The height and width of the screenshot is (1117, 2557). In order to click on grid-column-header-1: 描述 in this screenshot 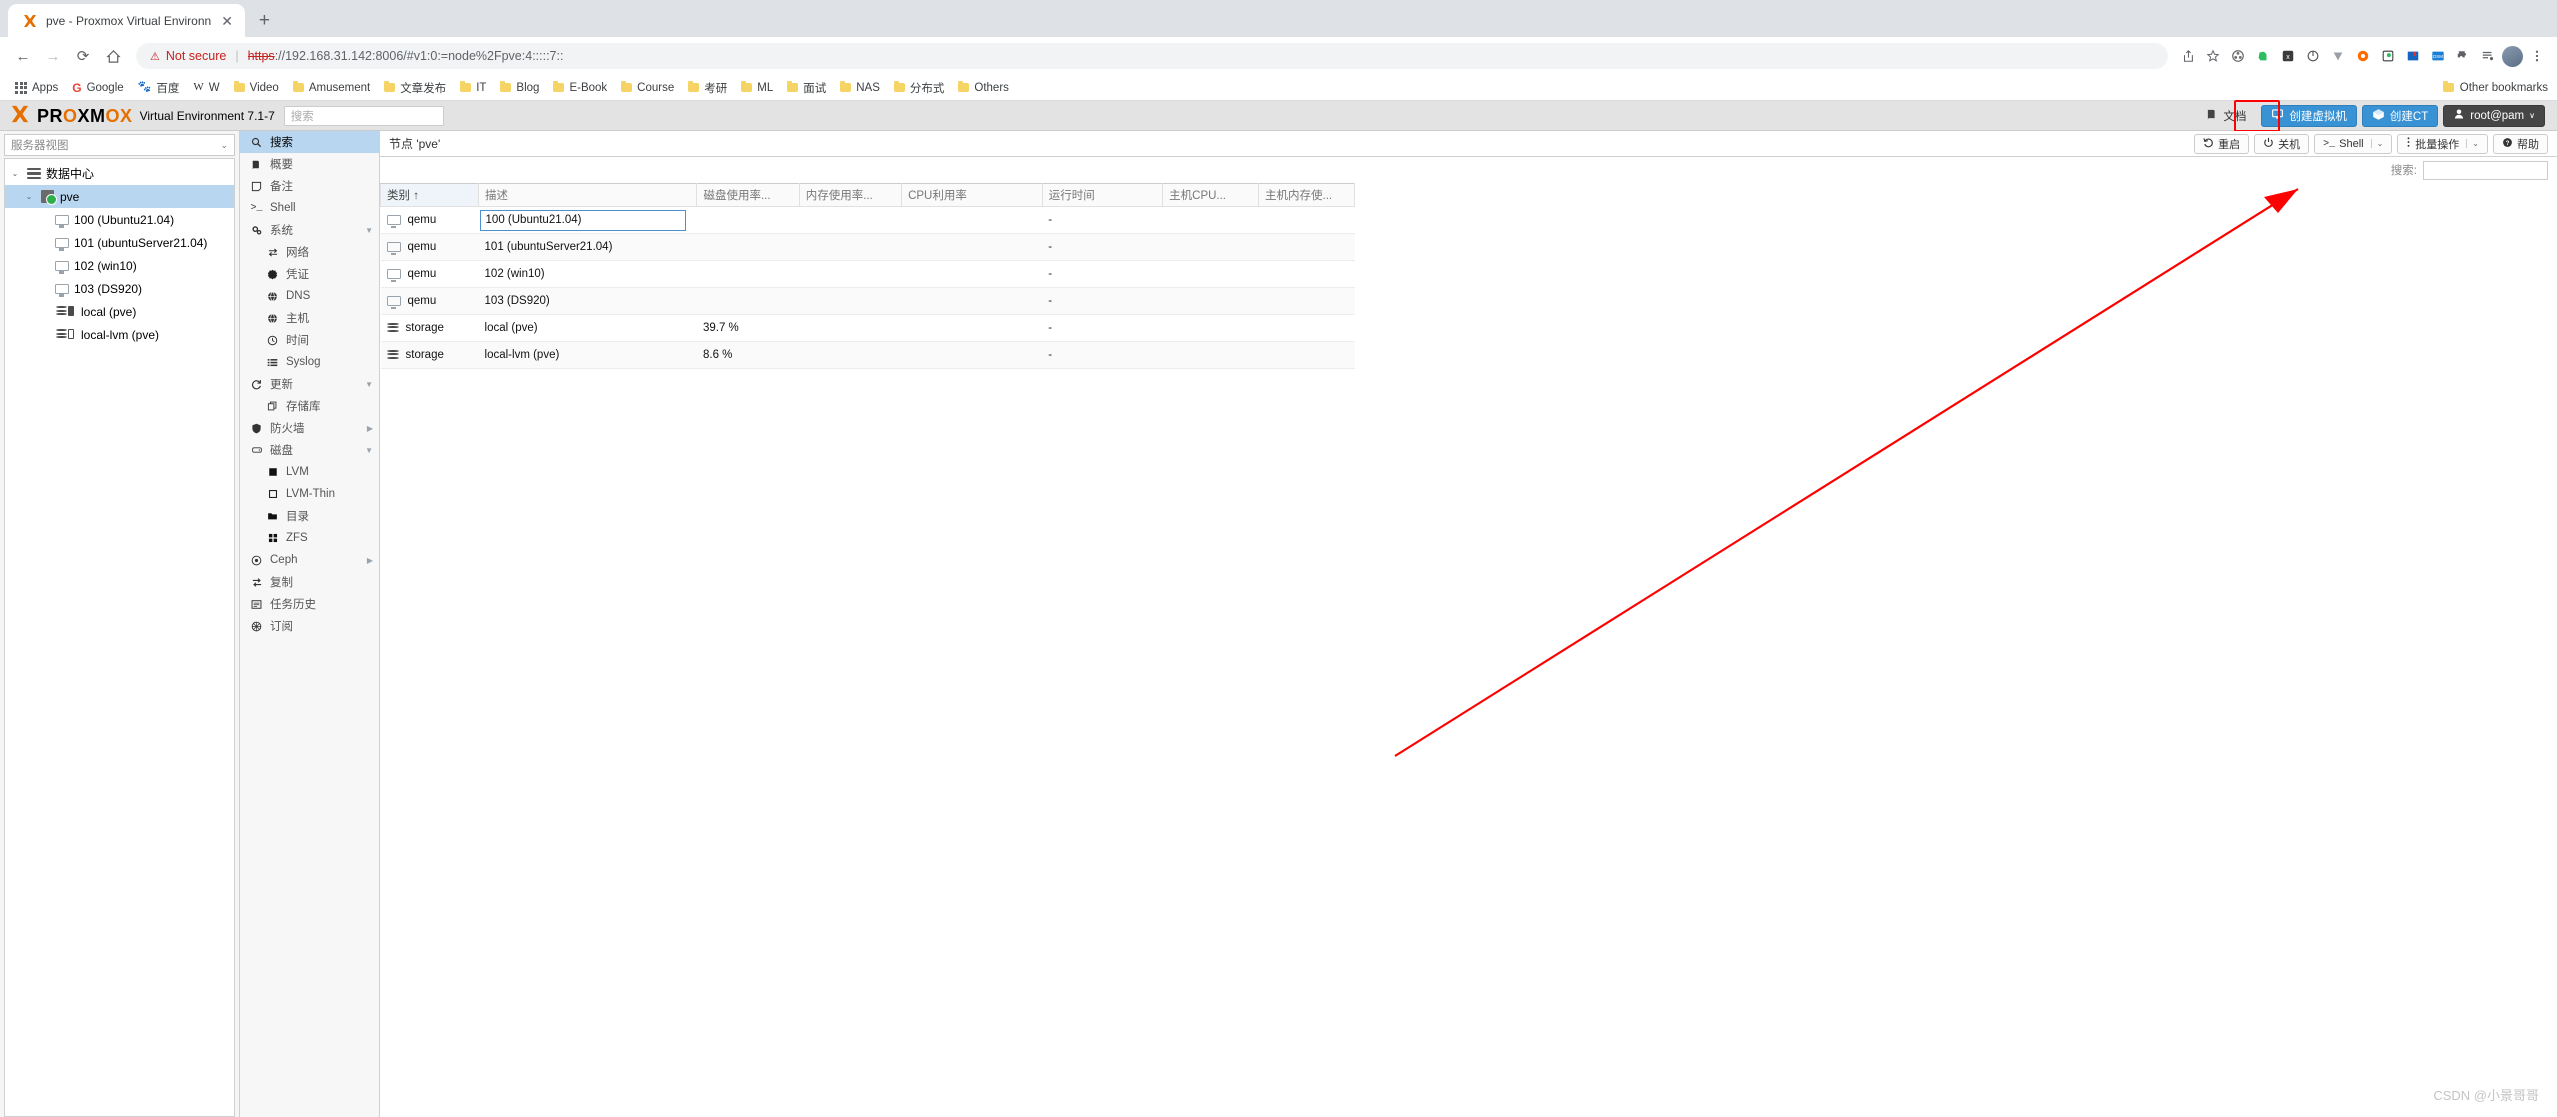, I will do `click(588, 195)`.